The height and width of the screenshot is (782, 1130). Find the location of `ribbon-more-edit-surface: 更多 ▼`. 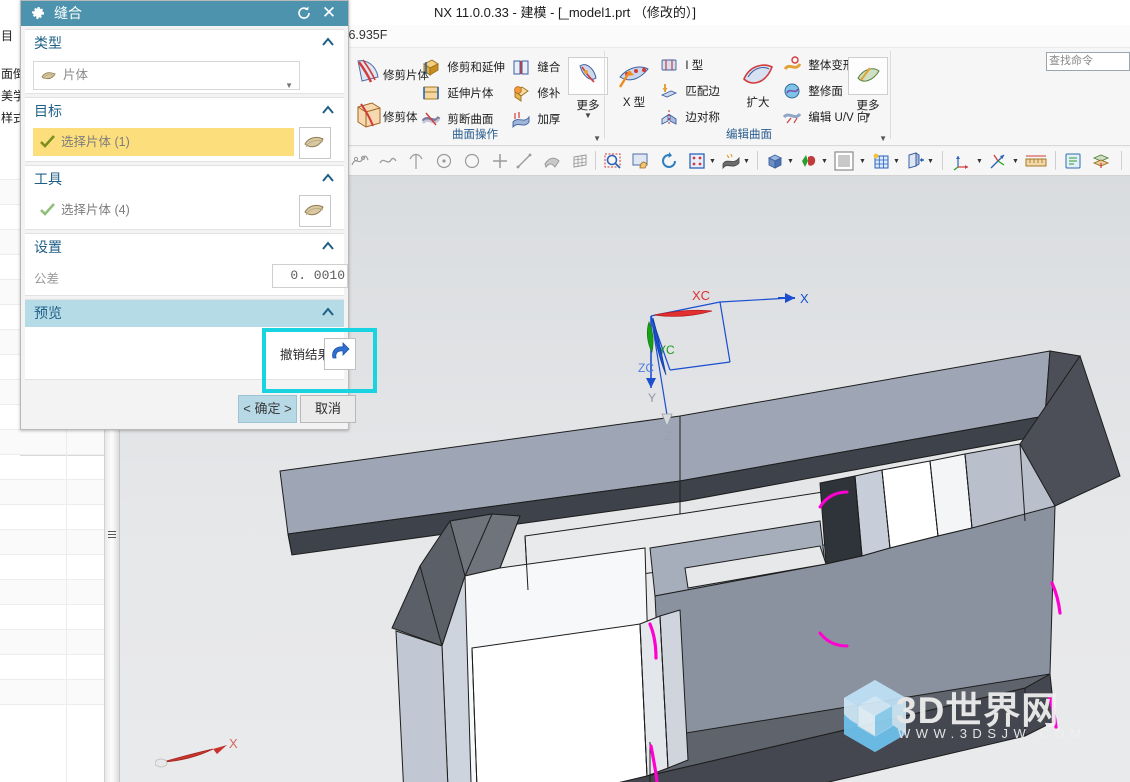

ribbon-more-edit-surface: 更多 ▼ is located at coordinates (868, 88).